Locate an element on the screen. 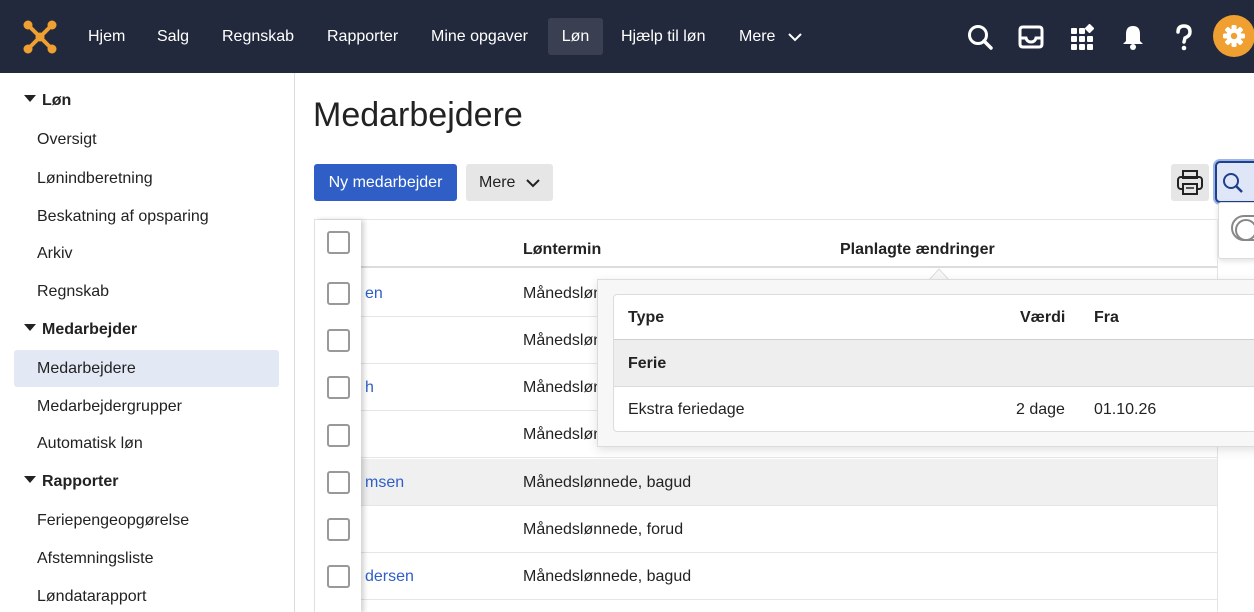 This screenshot has width=1254, height=612. sidebar-section-label: Løn is located at coordinates (57, 100).